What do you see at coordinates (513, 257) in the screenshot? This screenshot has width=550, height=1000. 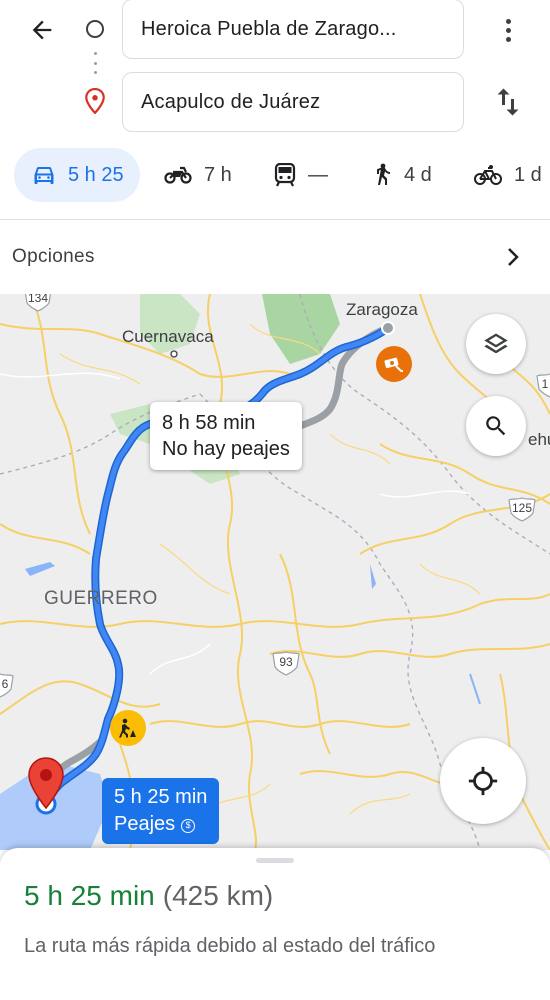 I see `chevron-right-icon` at bounding box center [513, 257].